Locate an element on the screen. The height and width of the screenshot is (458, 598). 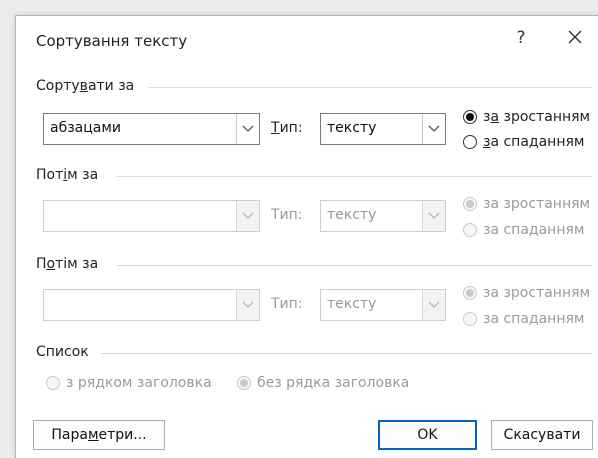
then-by-1-type-value: тексту is located at coordinates (352, 215).